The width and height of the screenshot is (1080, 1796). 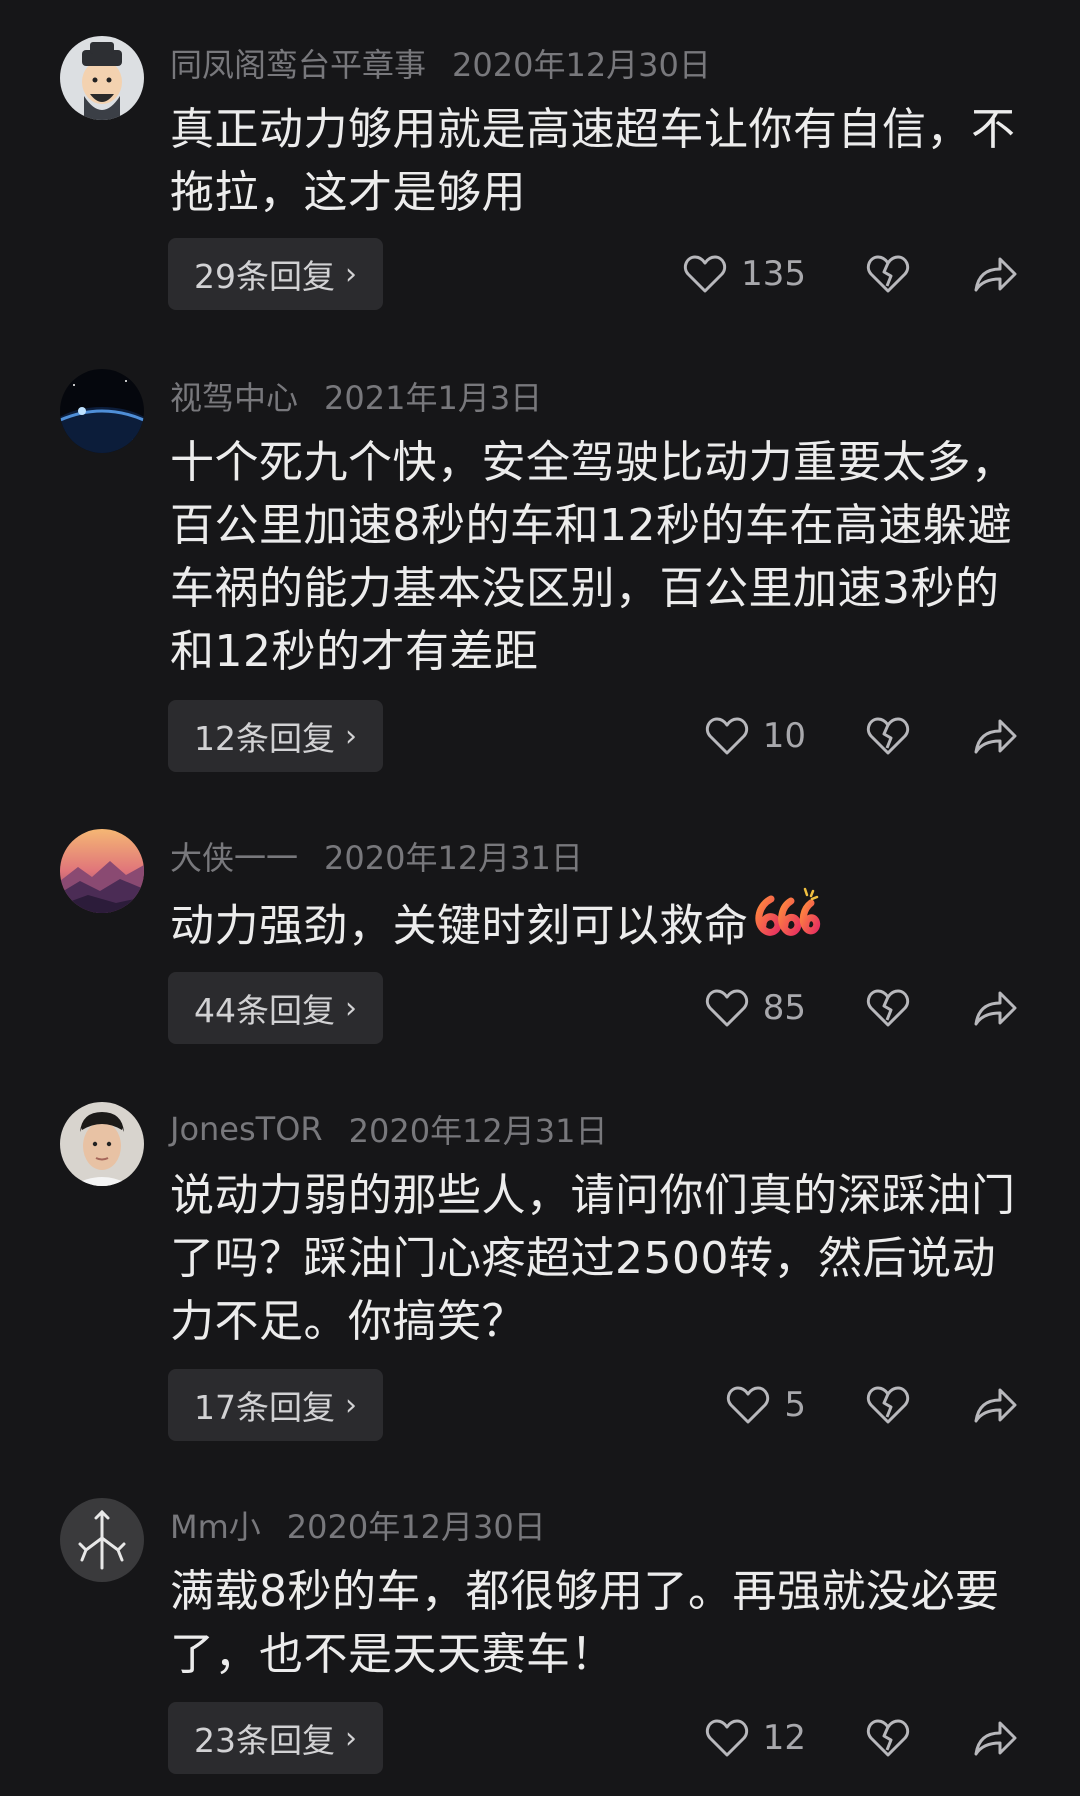 What do you see at coordinates (795, 1405) in the screenshot?
I see `like-count: 5` at bounding box center [795, 1405].